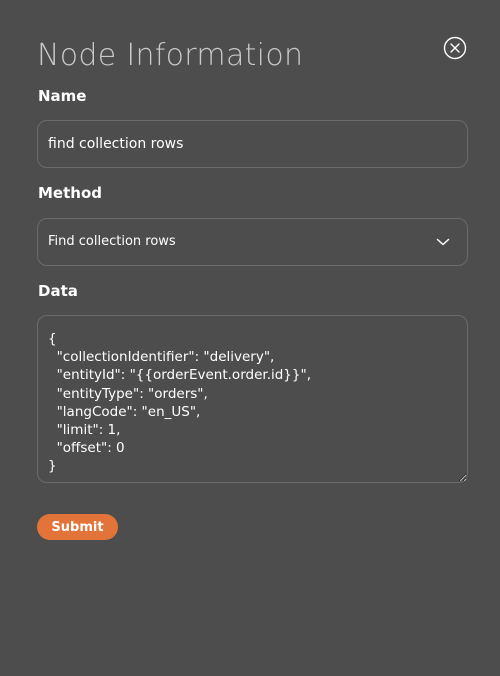  I want to click on method-select: Find collection rows, so click(252, 242).